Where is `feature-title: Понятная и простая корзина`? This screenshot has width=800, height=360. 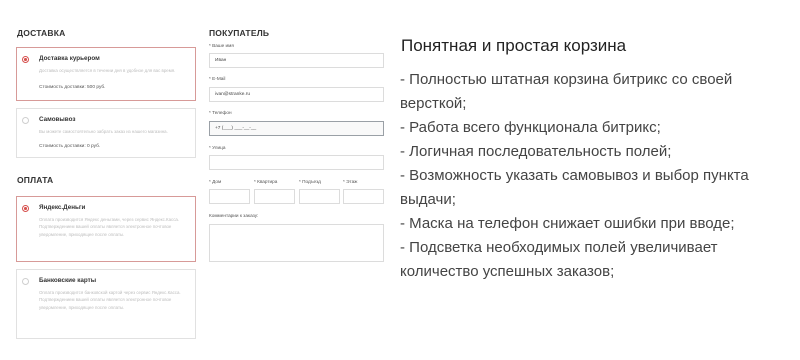 feature-title: Понятная и простая корзина is located at coordinates (514, 45).